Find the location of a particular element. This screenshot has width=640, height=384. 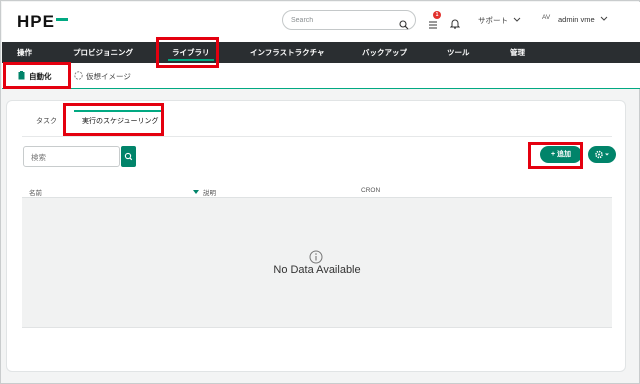

sort-down-icon is located at coordinates (198, 193).